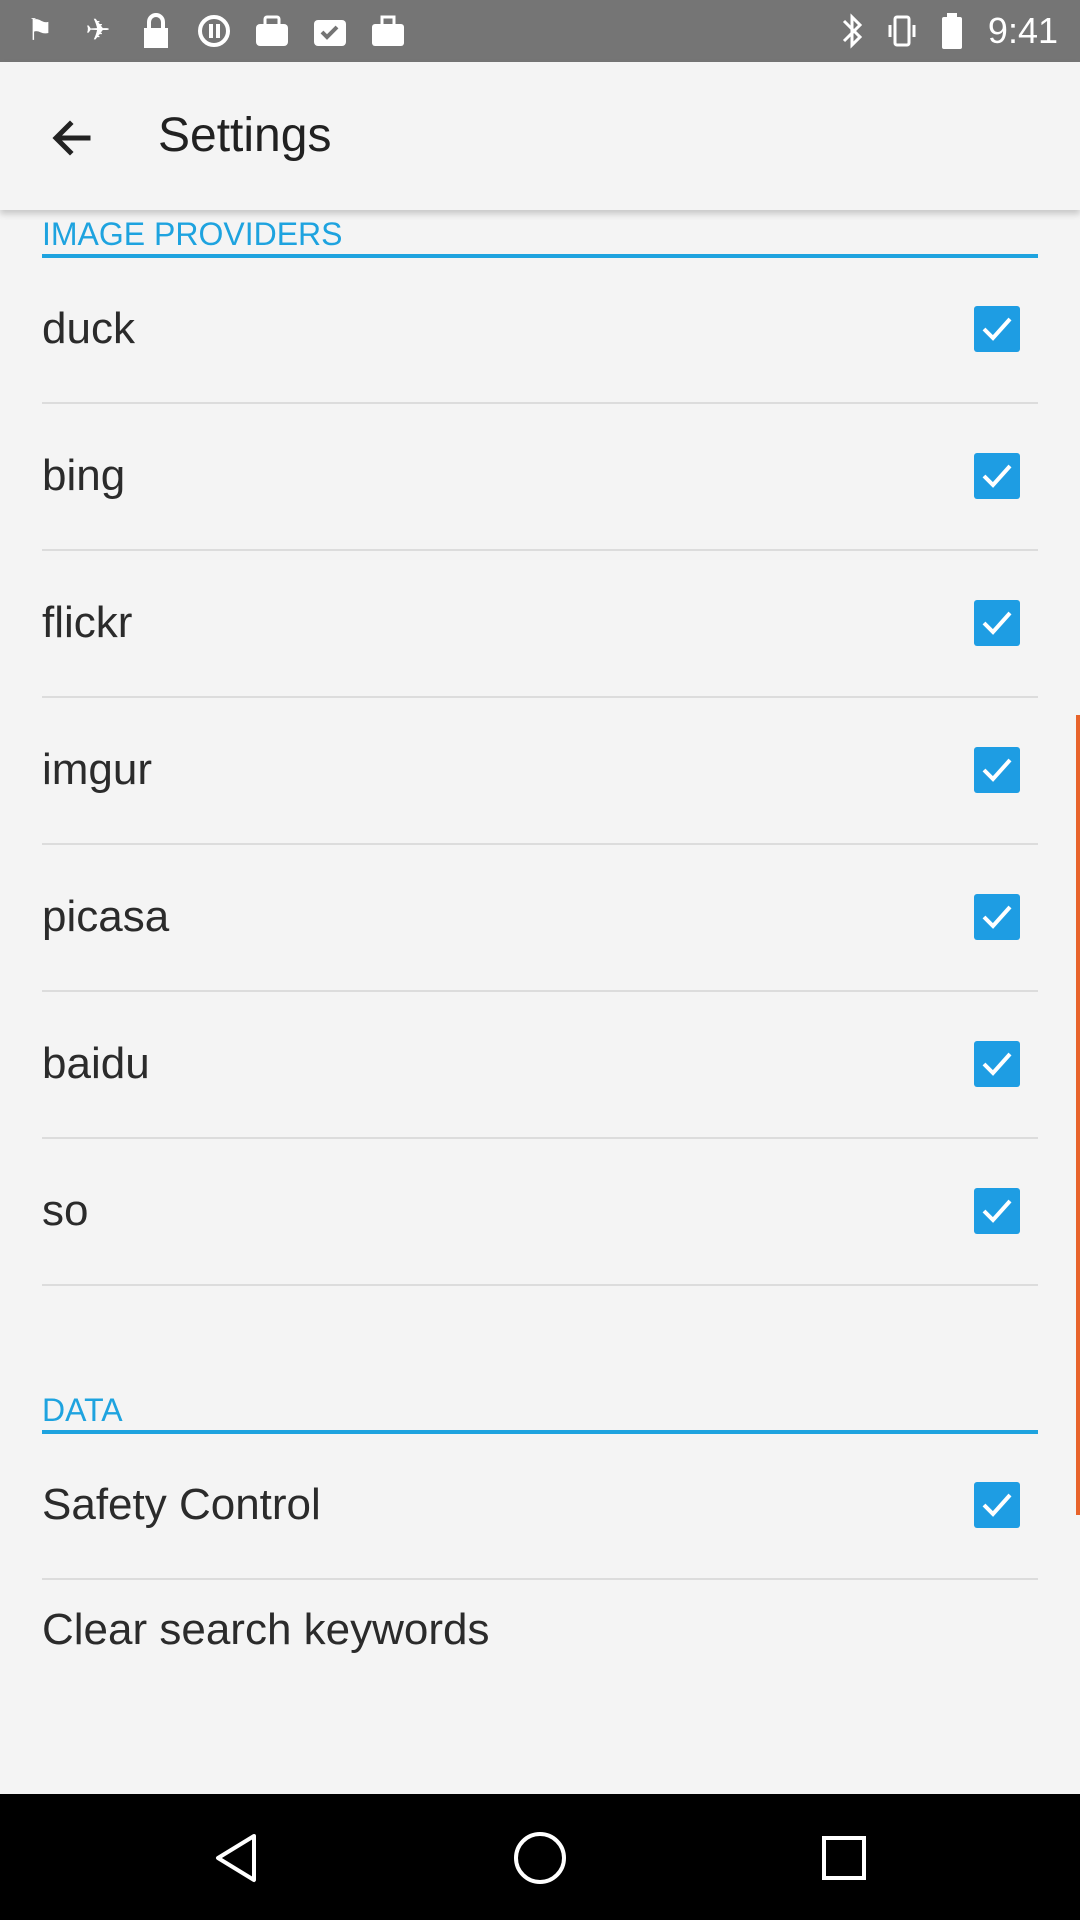  What do you see at coordinates (1022, 30) in the screenshot?
I see `status-time: 9:41` at bounding box center [1022, 30].